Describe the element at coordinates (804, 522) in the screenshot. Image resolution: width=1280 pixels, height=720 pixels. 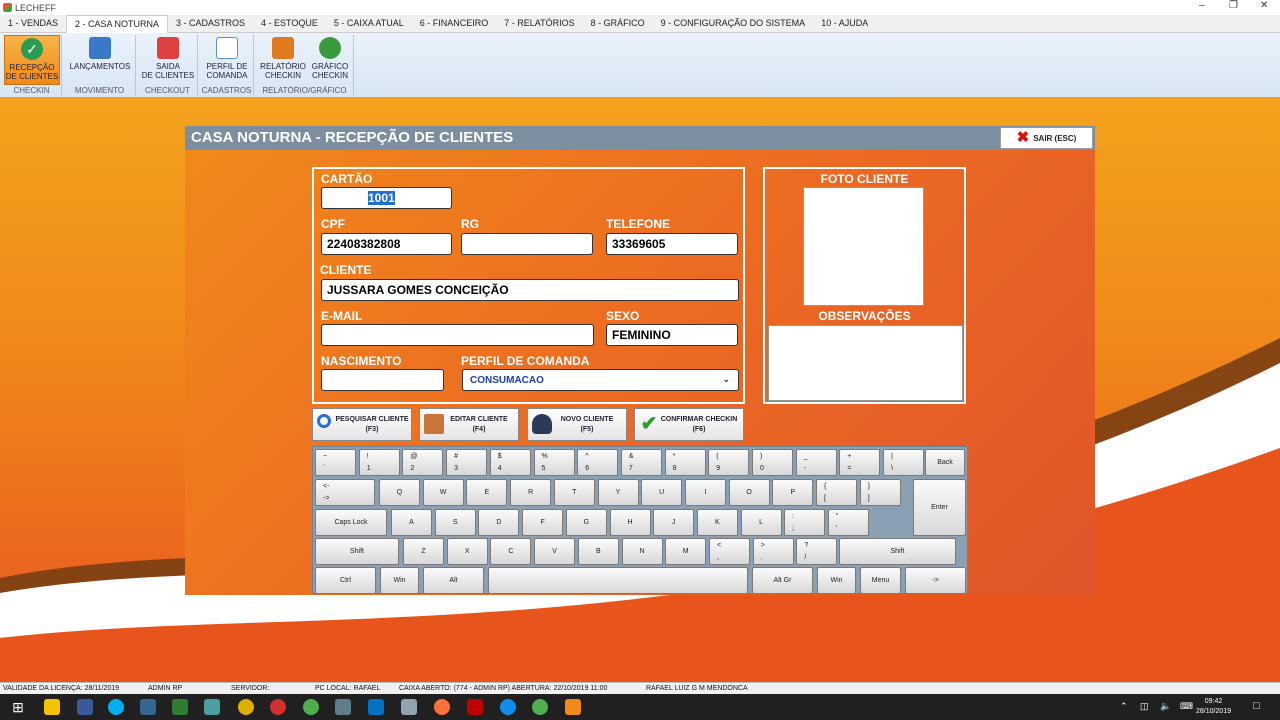
I see `key-punct: :;` at that location.